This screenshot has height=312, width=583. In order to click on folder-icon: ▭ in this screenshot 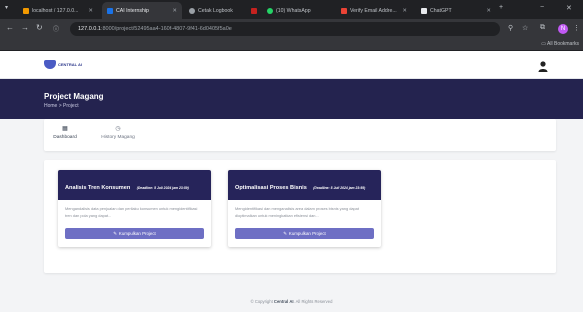, I will do `click(543, 44)`.